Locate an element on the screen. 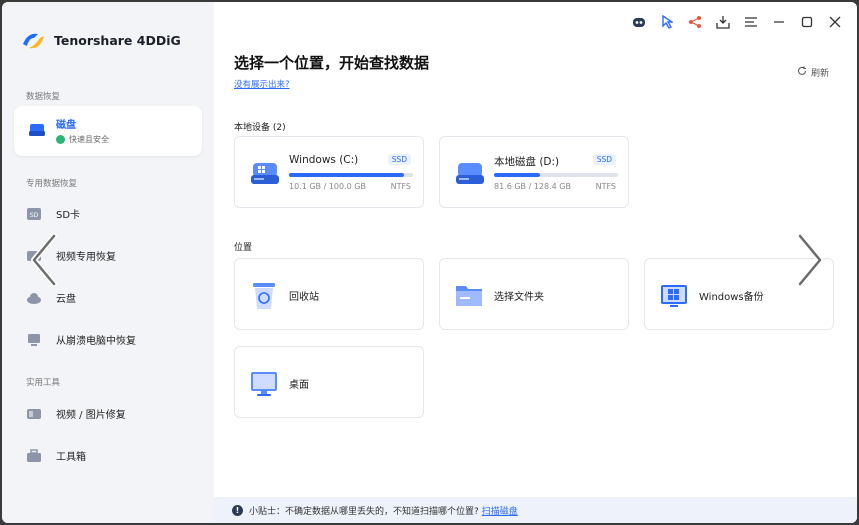 This screenshot has height=525, width=859. shield-check-icon is located at coordinates (60, 139).